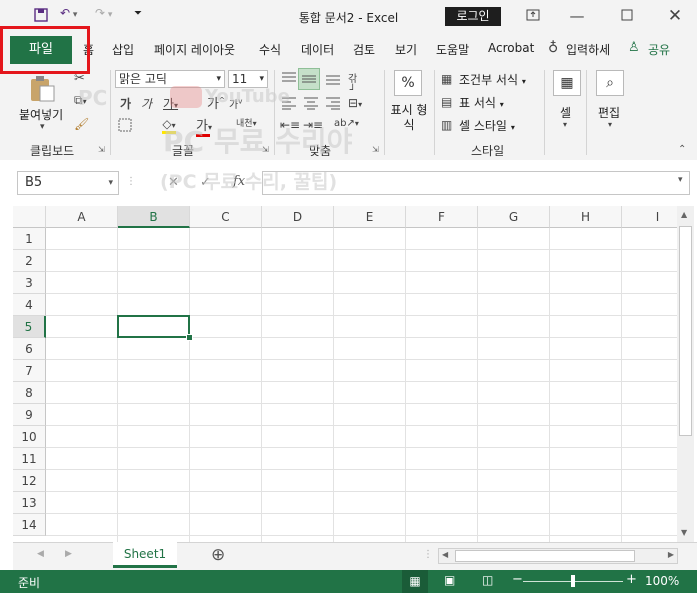  Describe the element at coordinates (609, 112) in the screenshot. I see `editing-button: 편집` at that location.